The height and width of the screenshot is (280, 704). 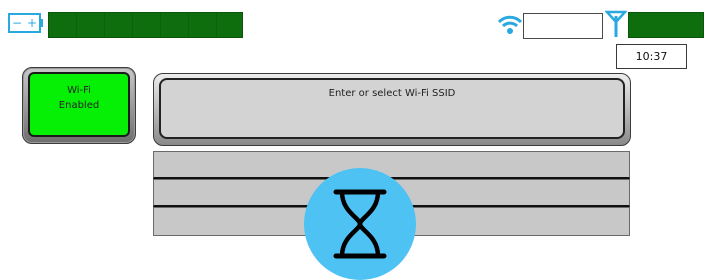 I want to click on hourglass-icon, so click(x=360, y=224).